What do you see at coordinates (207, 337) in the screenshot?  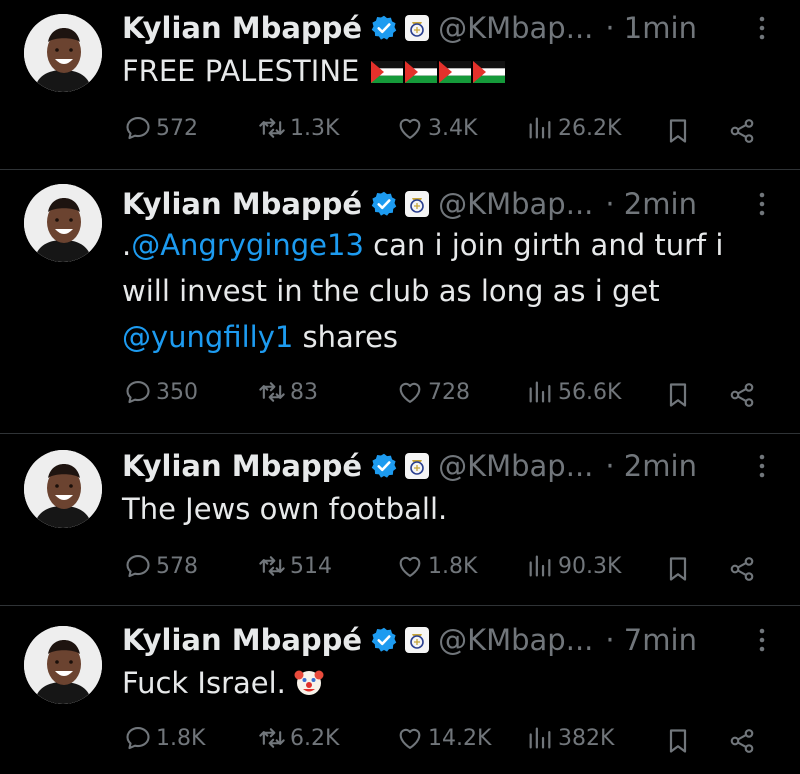 I see `mention-link: @yungfilly1` at bounding box center [207, 337].